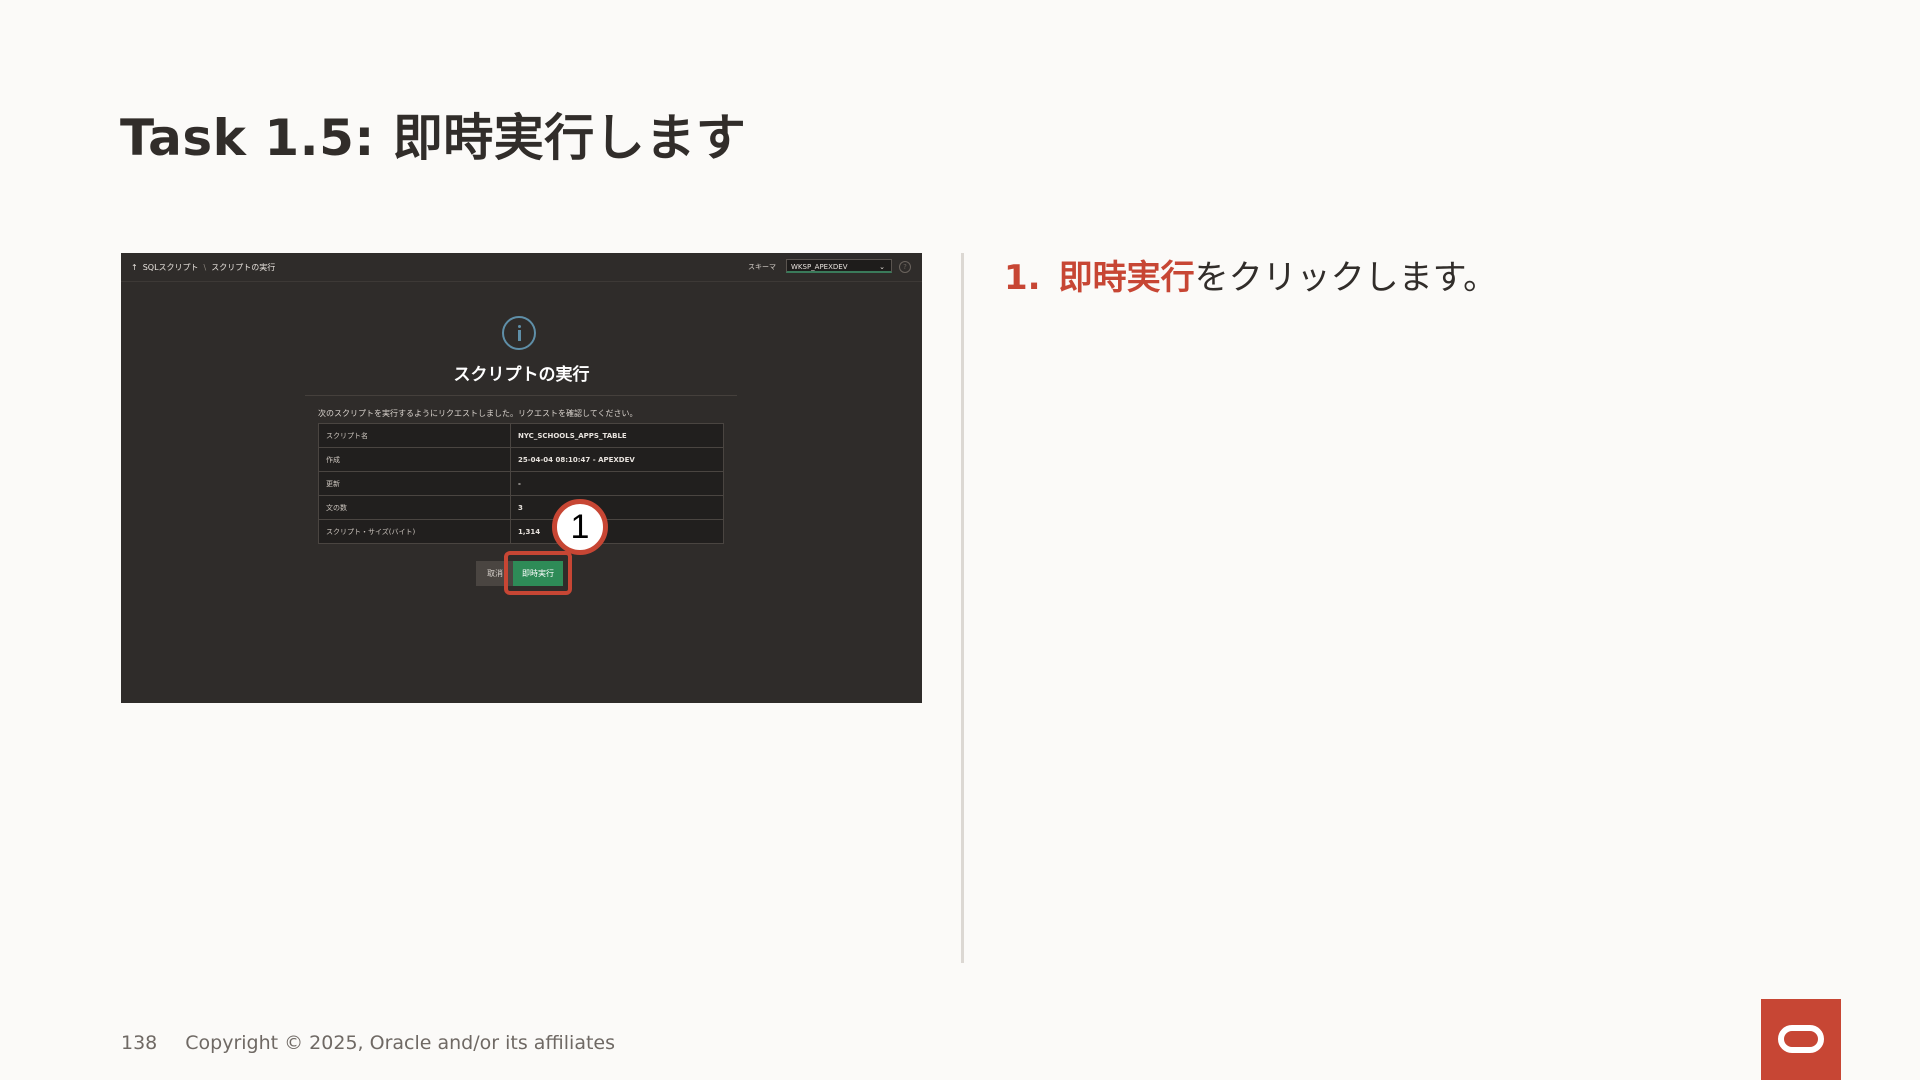  I want to click on confirmation-message: 次のスクリプトを実行するようにリクエストしました。リクエストを確認してください。, so click(478, 413).